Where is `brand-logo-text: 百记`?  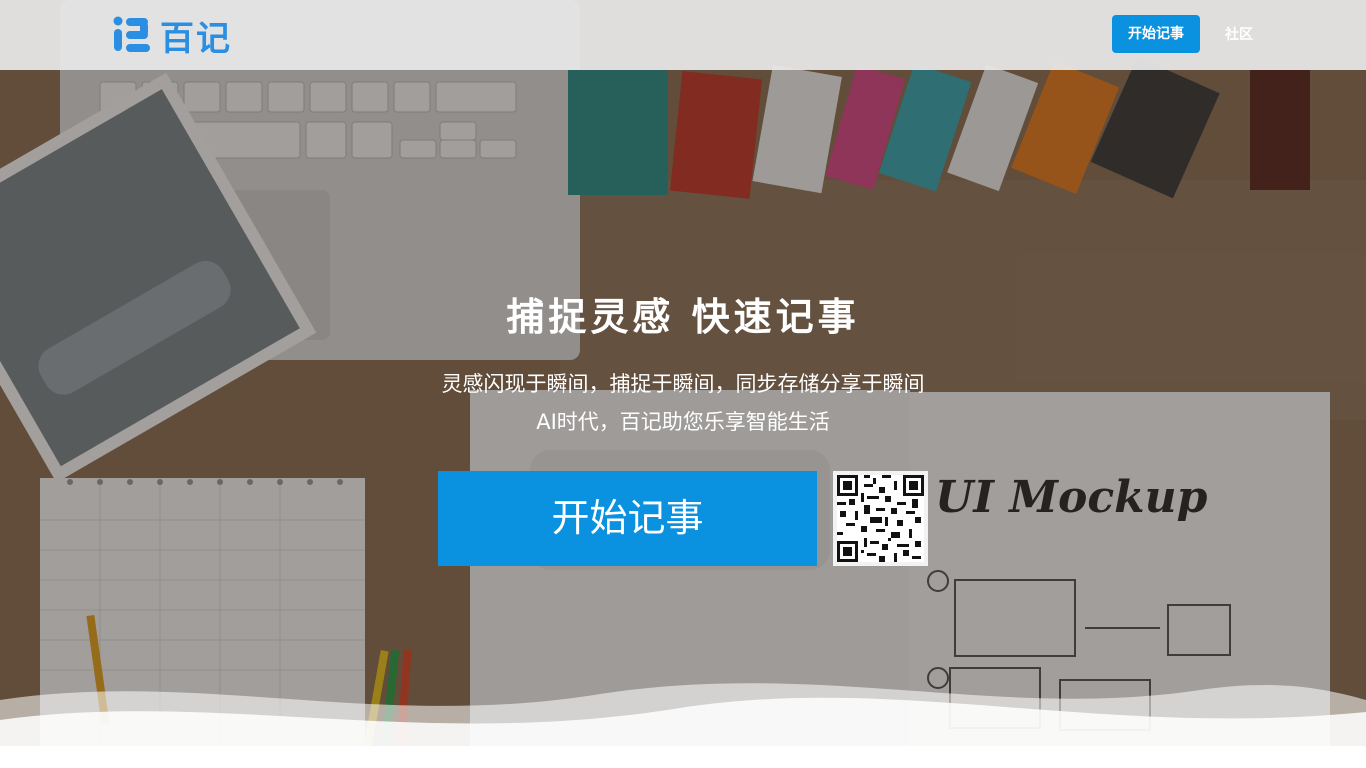
brand-logo-text: 百记 is located at coordinates (196, 38).